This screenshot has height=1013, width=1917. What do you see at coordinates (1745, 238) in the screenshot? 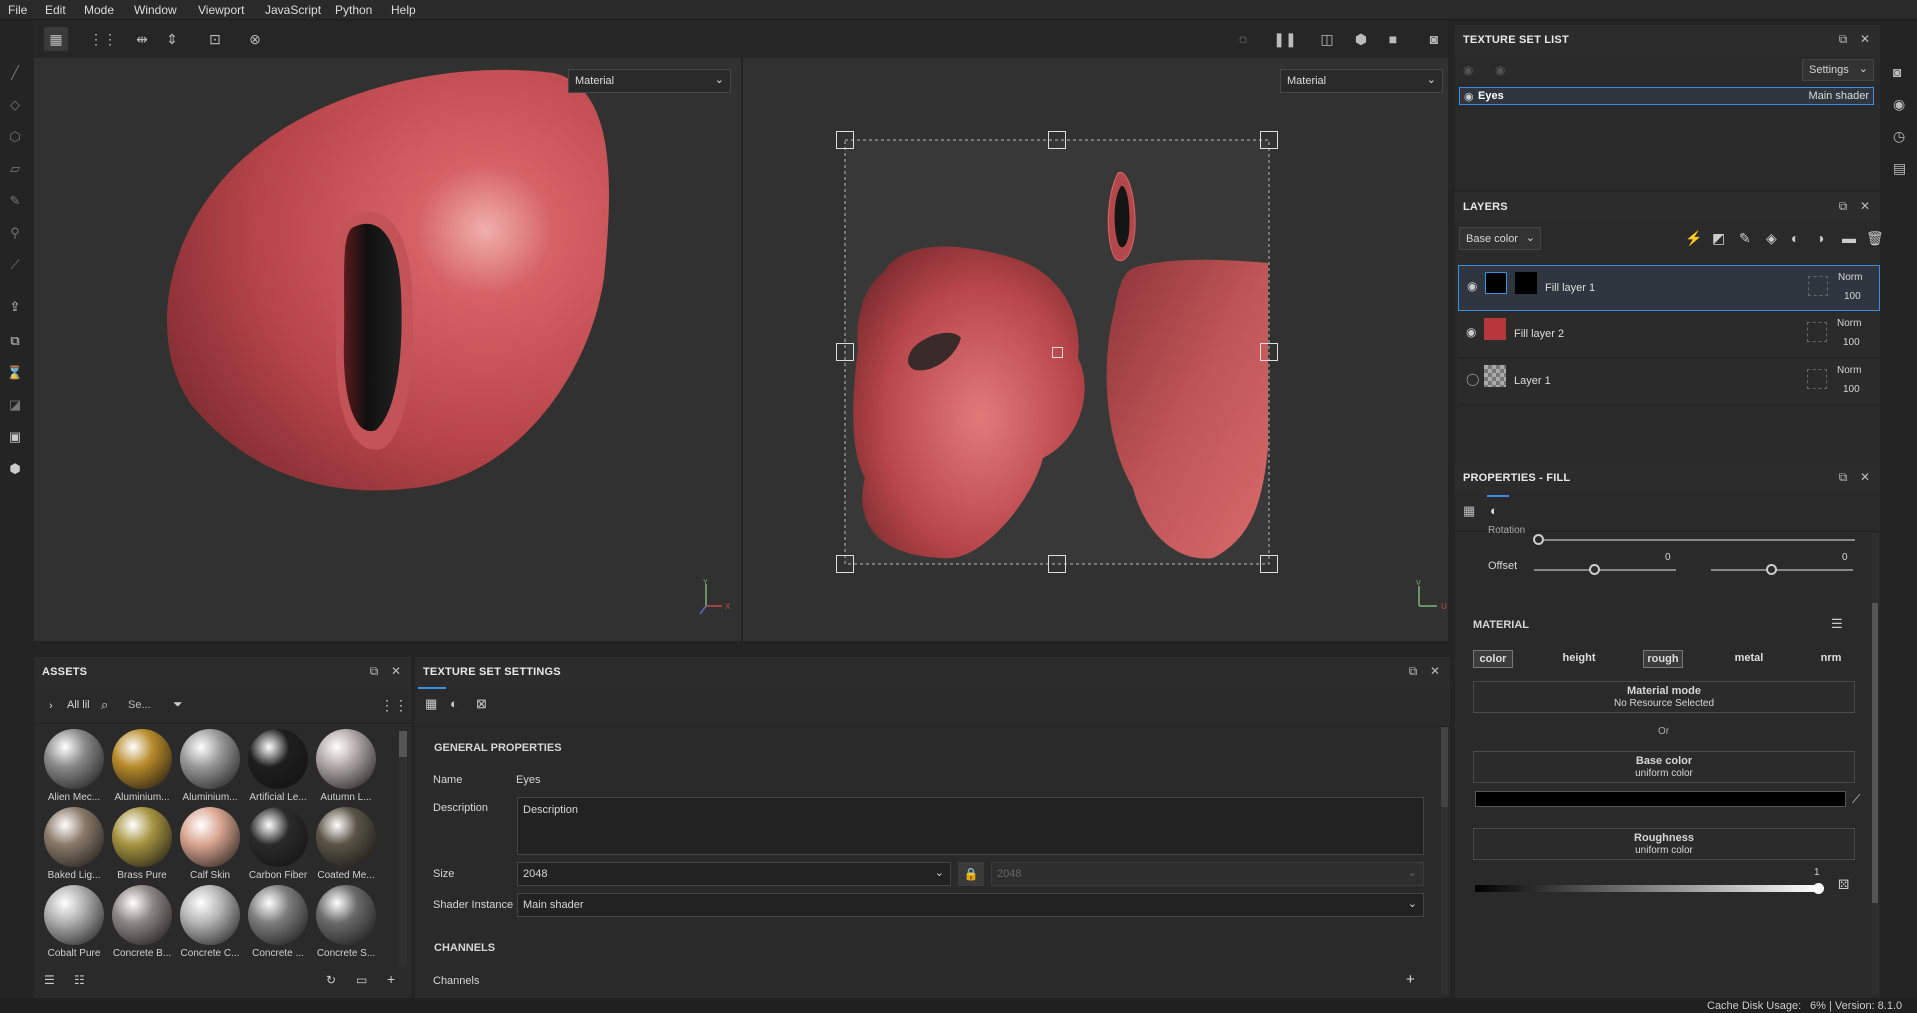
I see `add-paint-layer-icon: ✎` at bounding box center [1745, 238].